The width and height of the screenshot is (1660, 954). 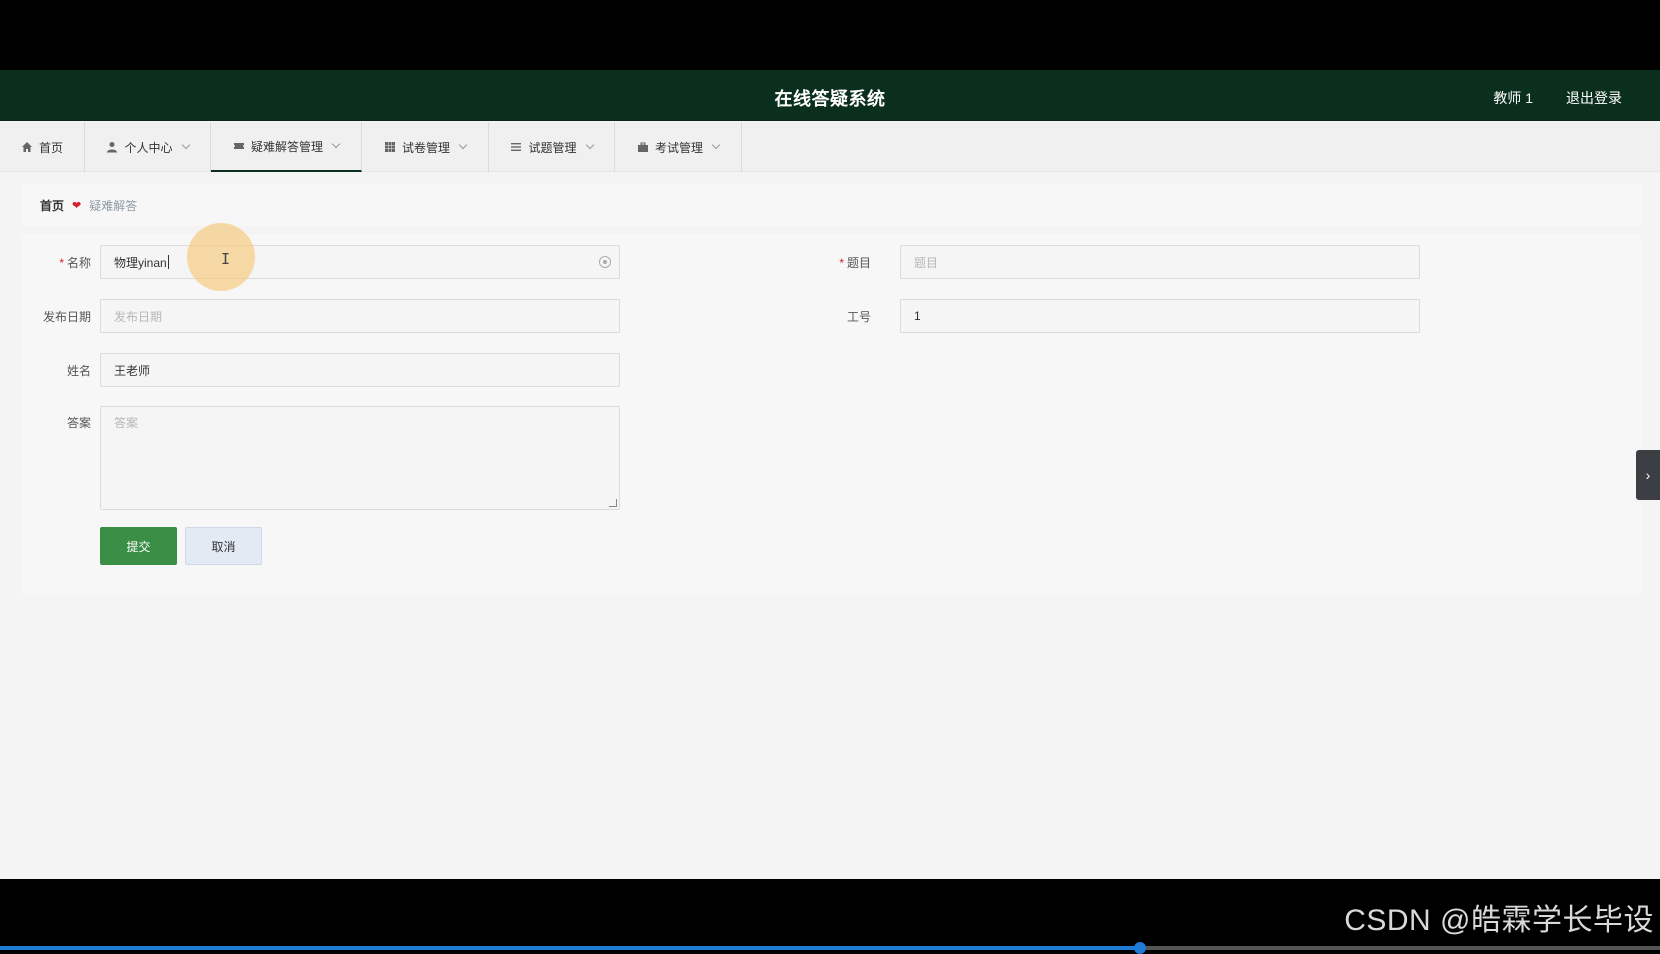 What do you see at coordinates (642, 147) in the screenshot?
I see `briefcase-icon` at bounding box center [642, 147].